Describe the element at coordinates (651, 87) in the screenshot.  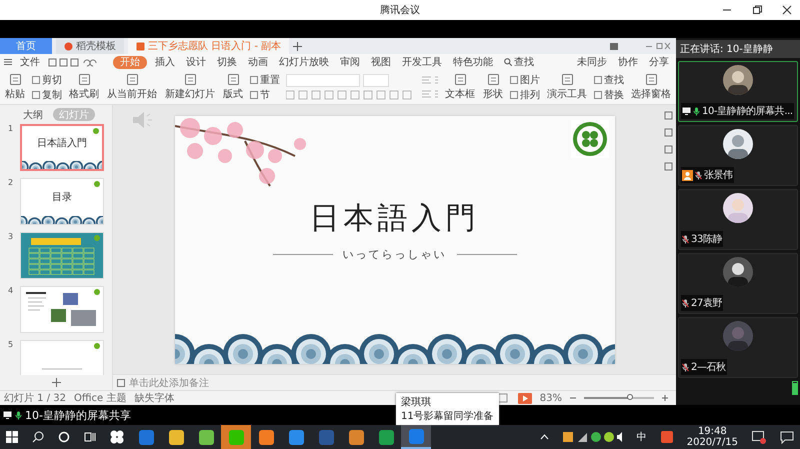
I see `ribbon-button: 选择窗格` at that location.